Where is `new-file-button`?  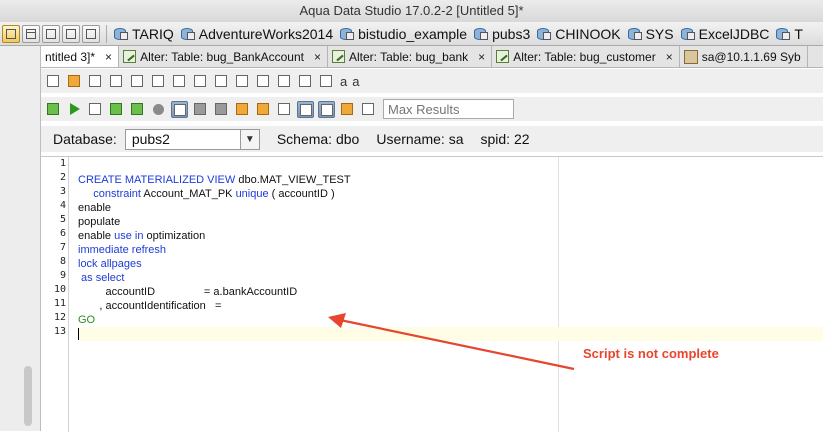
new-file-button is located at coordinates (53, 81).